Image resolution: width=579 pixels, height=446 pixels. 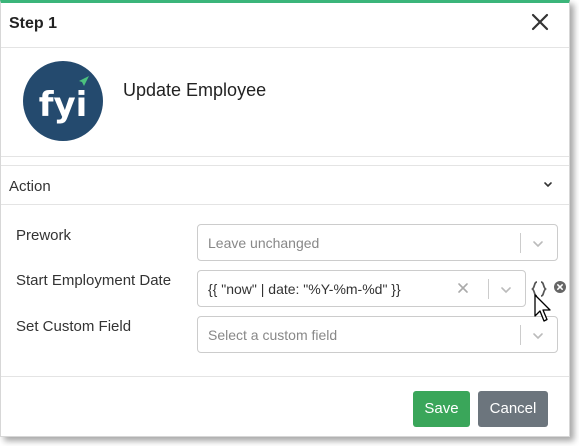 I want to click on save-button: Save, so click(x=441, y=409).